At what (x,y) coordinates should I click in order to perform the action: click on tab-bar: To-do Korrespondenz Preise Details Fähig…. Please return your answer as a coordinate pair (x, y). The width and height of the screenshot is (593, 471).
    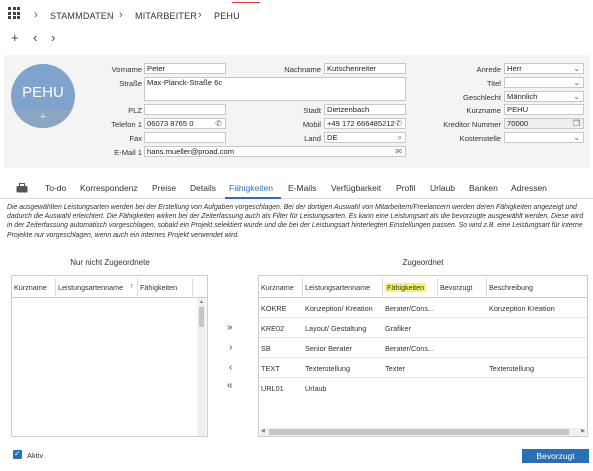
    Looking at the image, I should click on (296, 187).